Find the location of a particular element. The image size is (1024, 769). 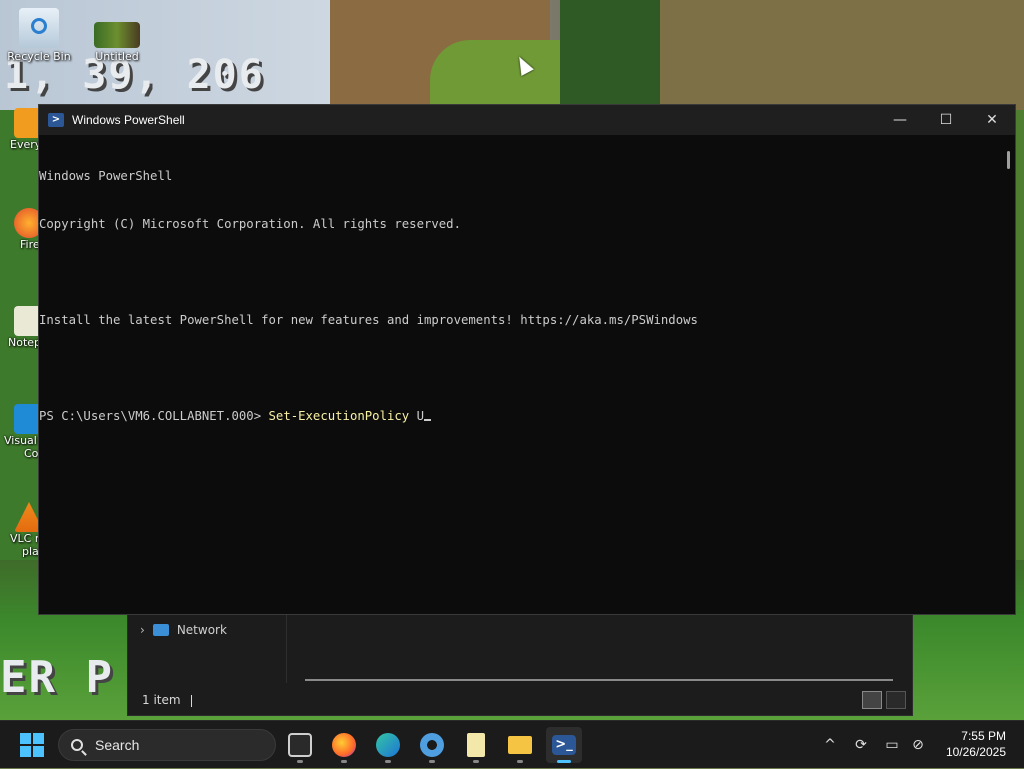

minimize-button: — is located at coordinates (900, 120).